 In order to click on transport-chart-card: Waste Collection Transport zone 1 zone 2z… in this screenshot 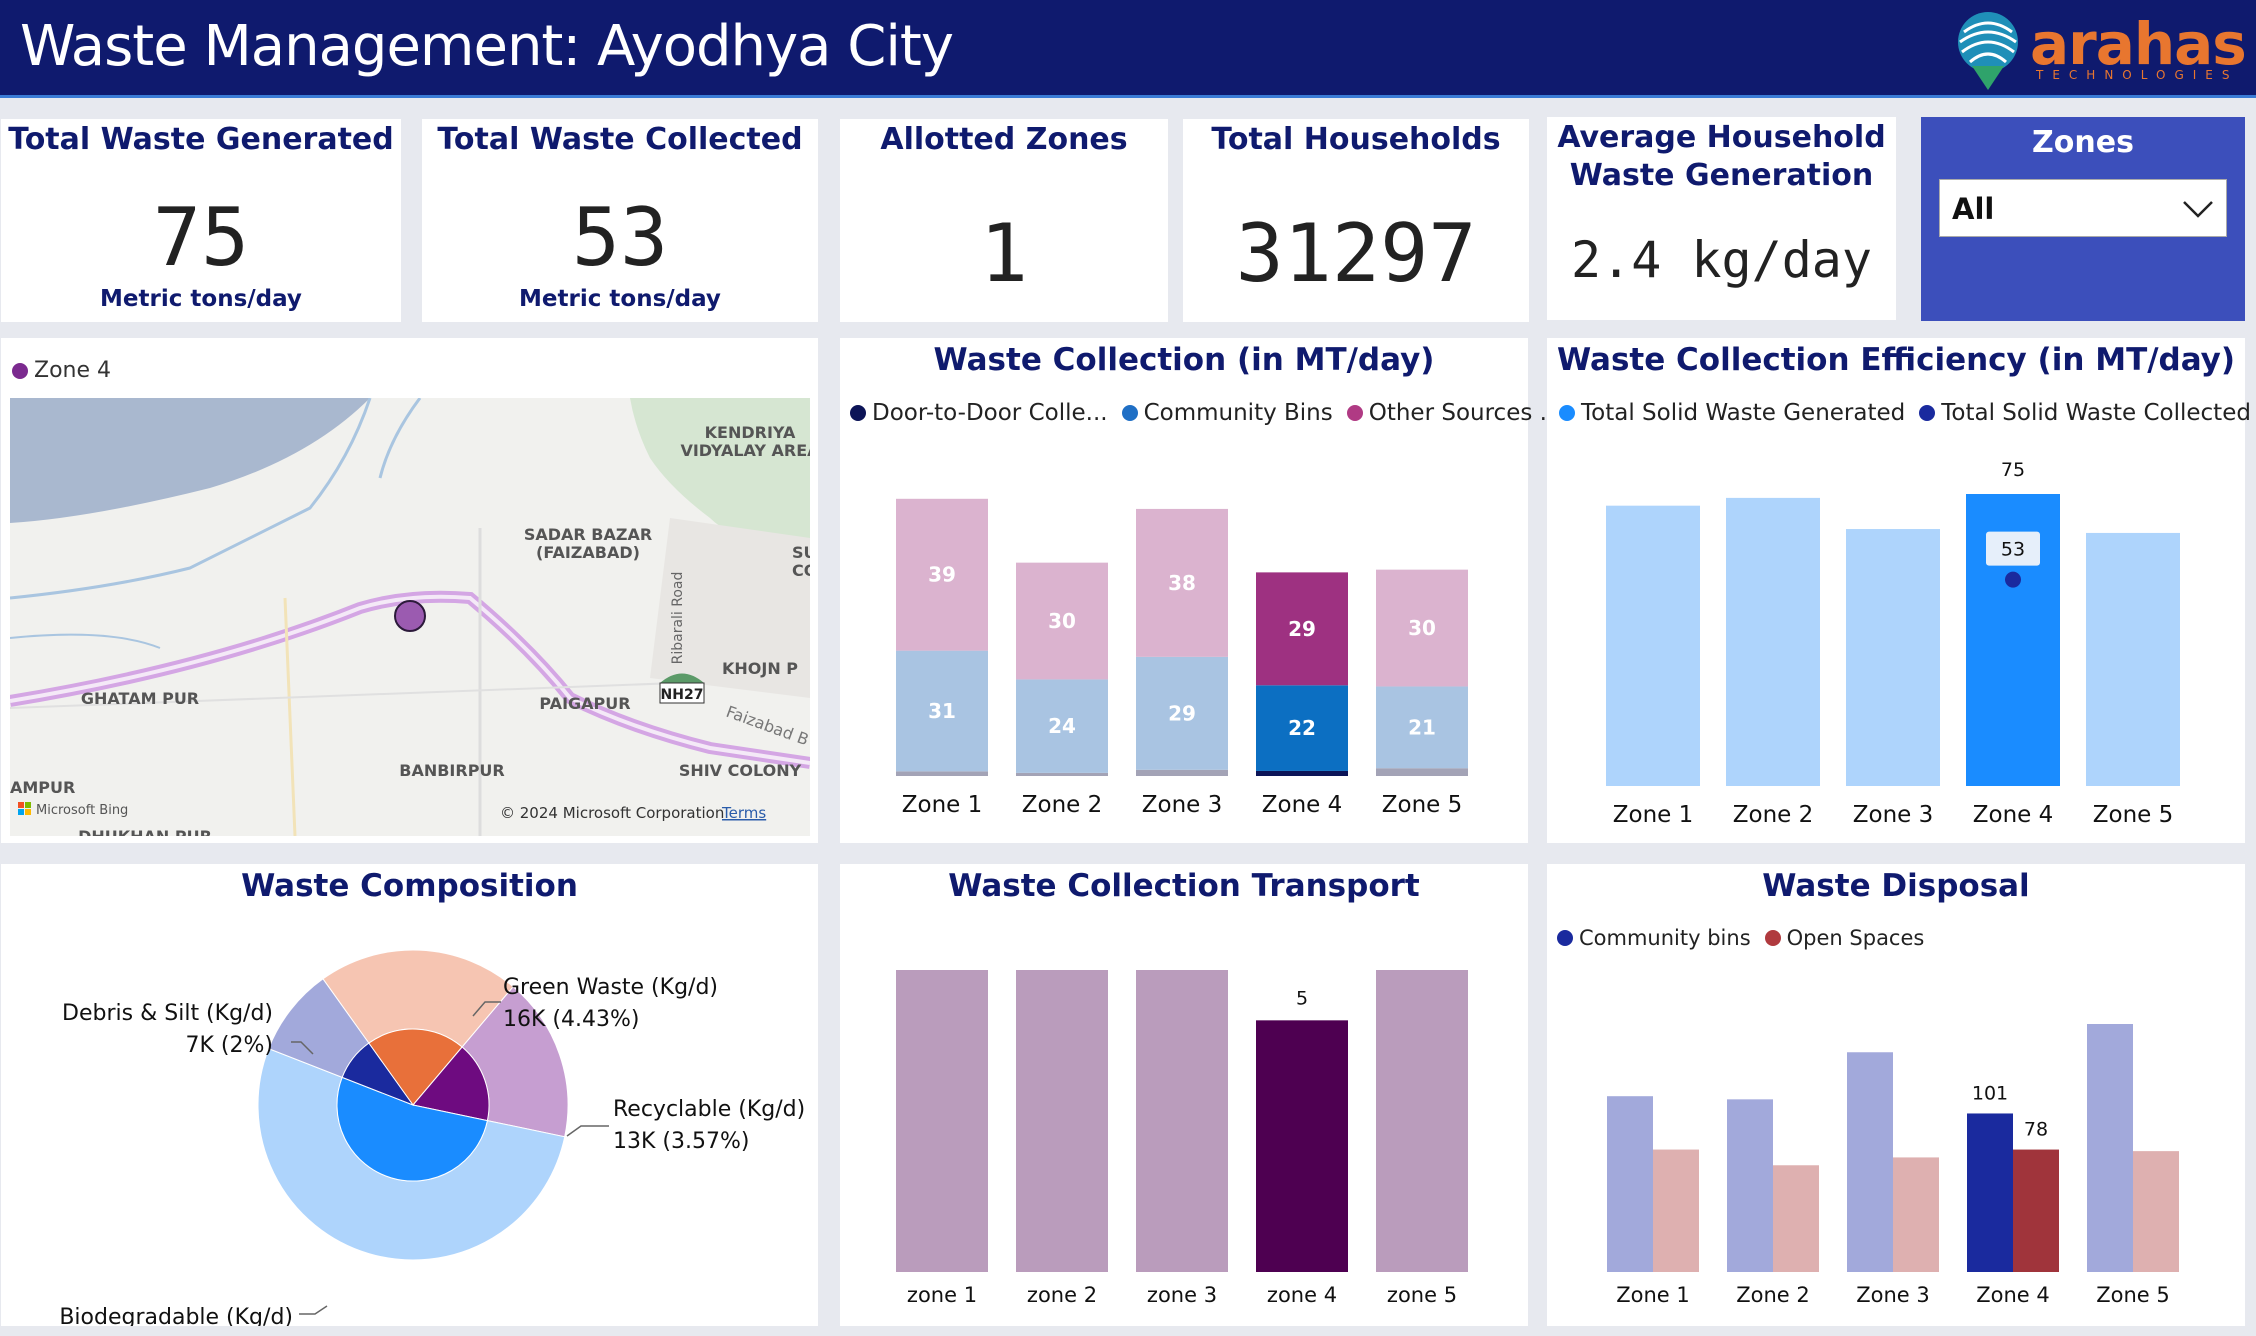, I will do `click(1184, 1095)`.